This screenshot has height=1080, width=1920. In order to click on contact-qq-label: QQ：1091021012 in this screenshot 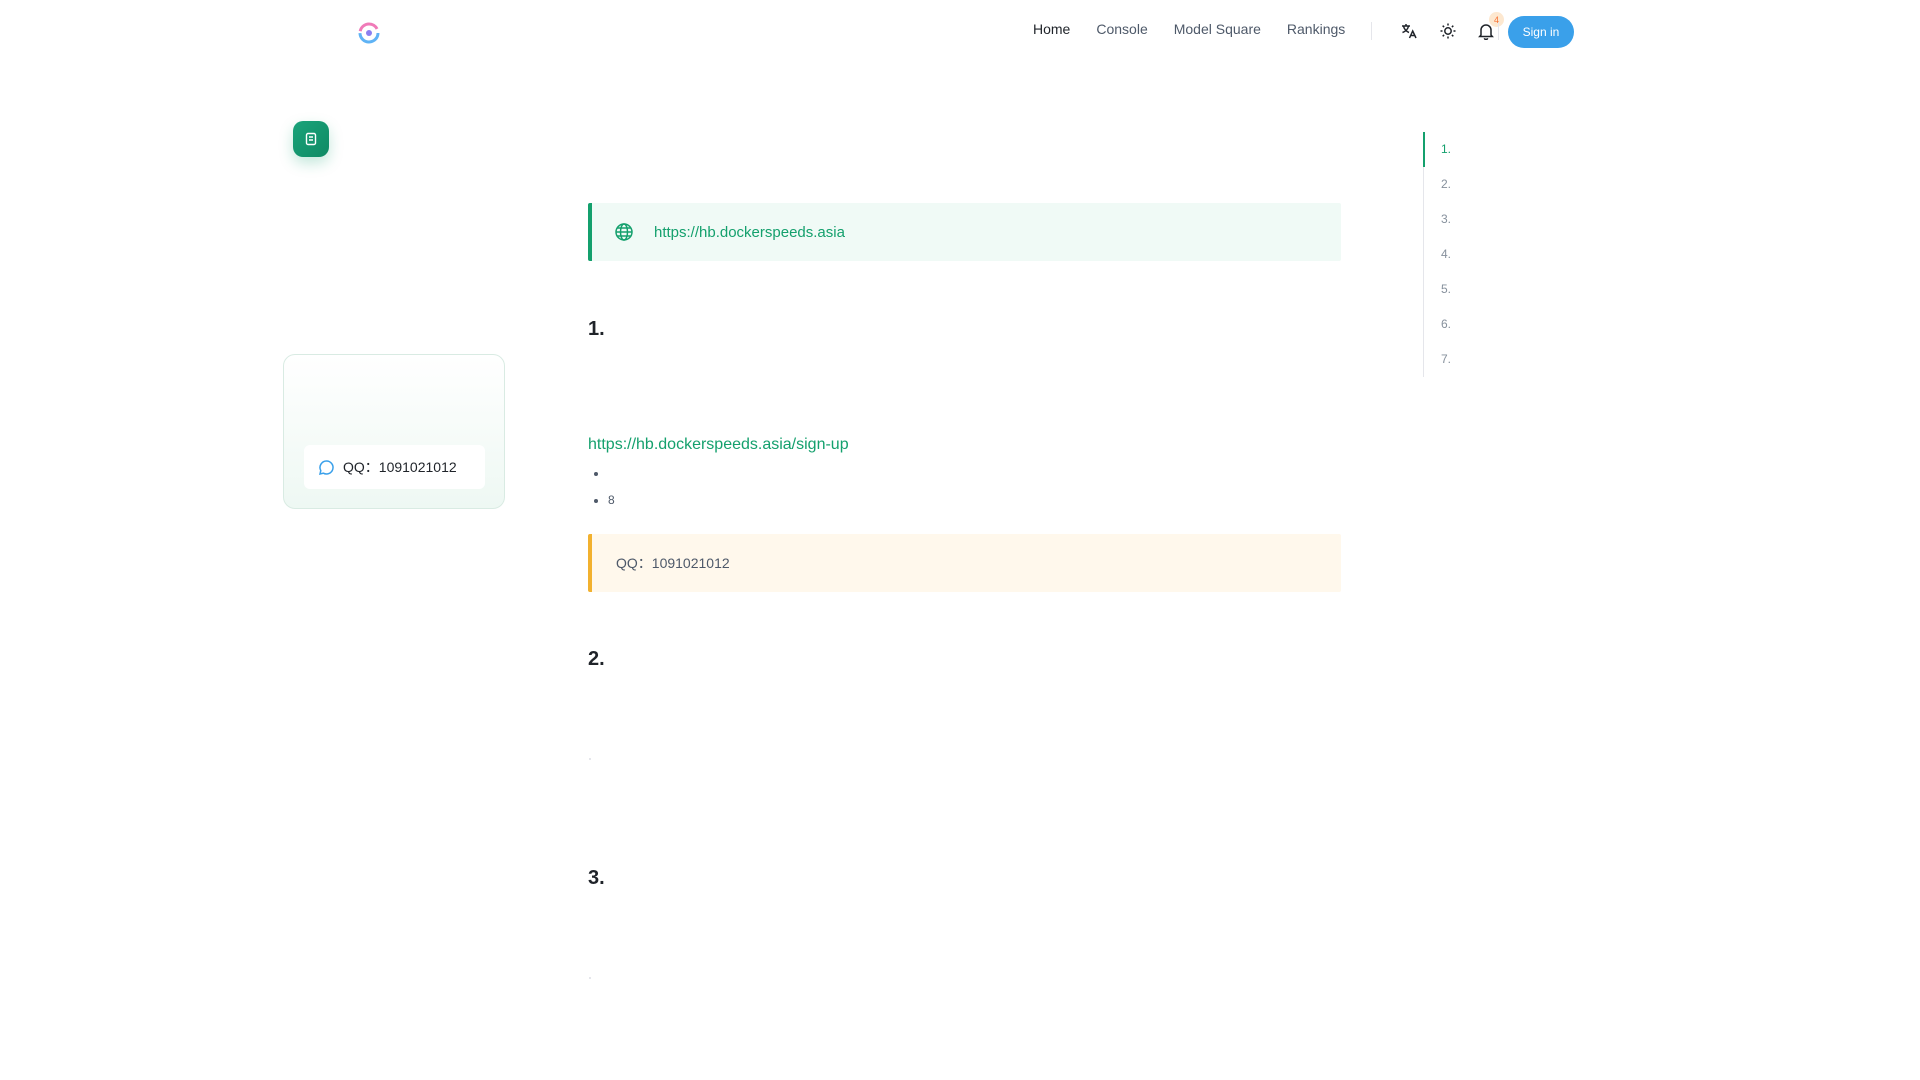, I will do `click(400, 467)`.